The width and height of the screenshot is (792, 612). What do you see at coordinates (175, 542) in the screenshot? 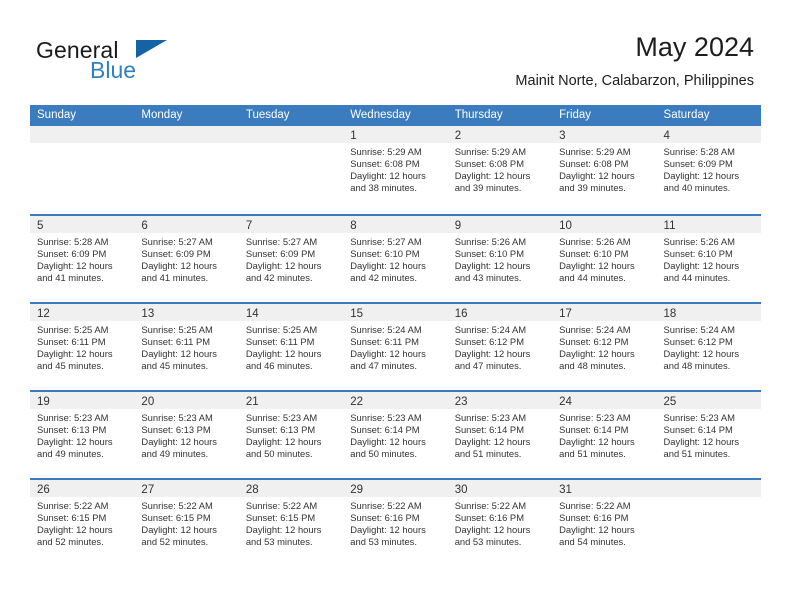
I see `daylight-text: and 52 minutes.` at bounding box center [175, 542].